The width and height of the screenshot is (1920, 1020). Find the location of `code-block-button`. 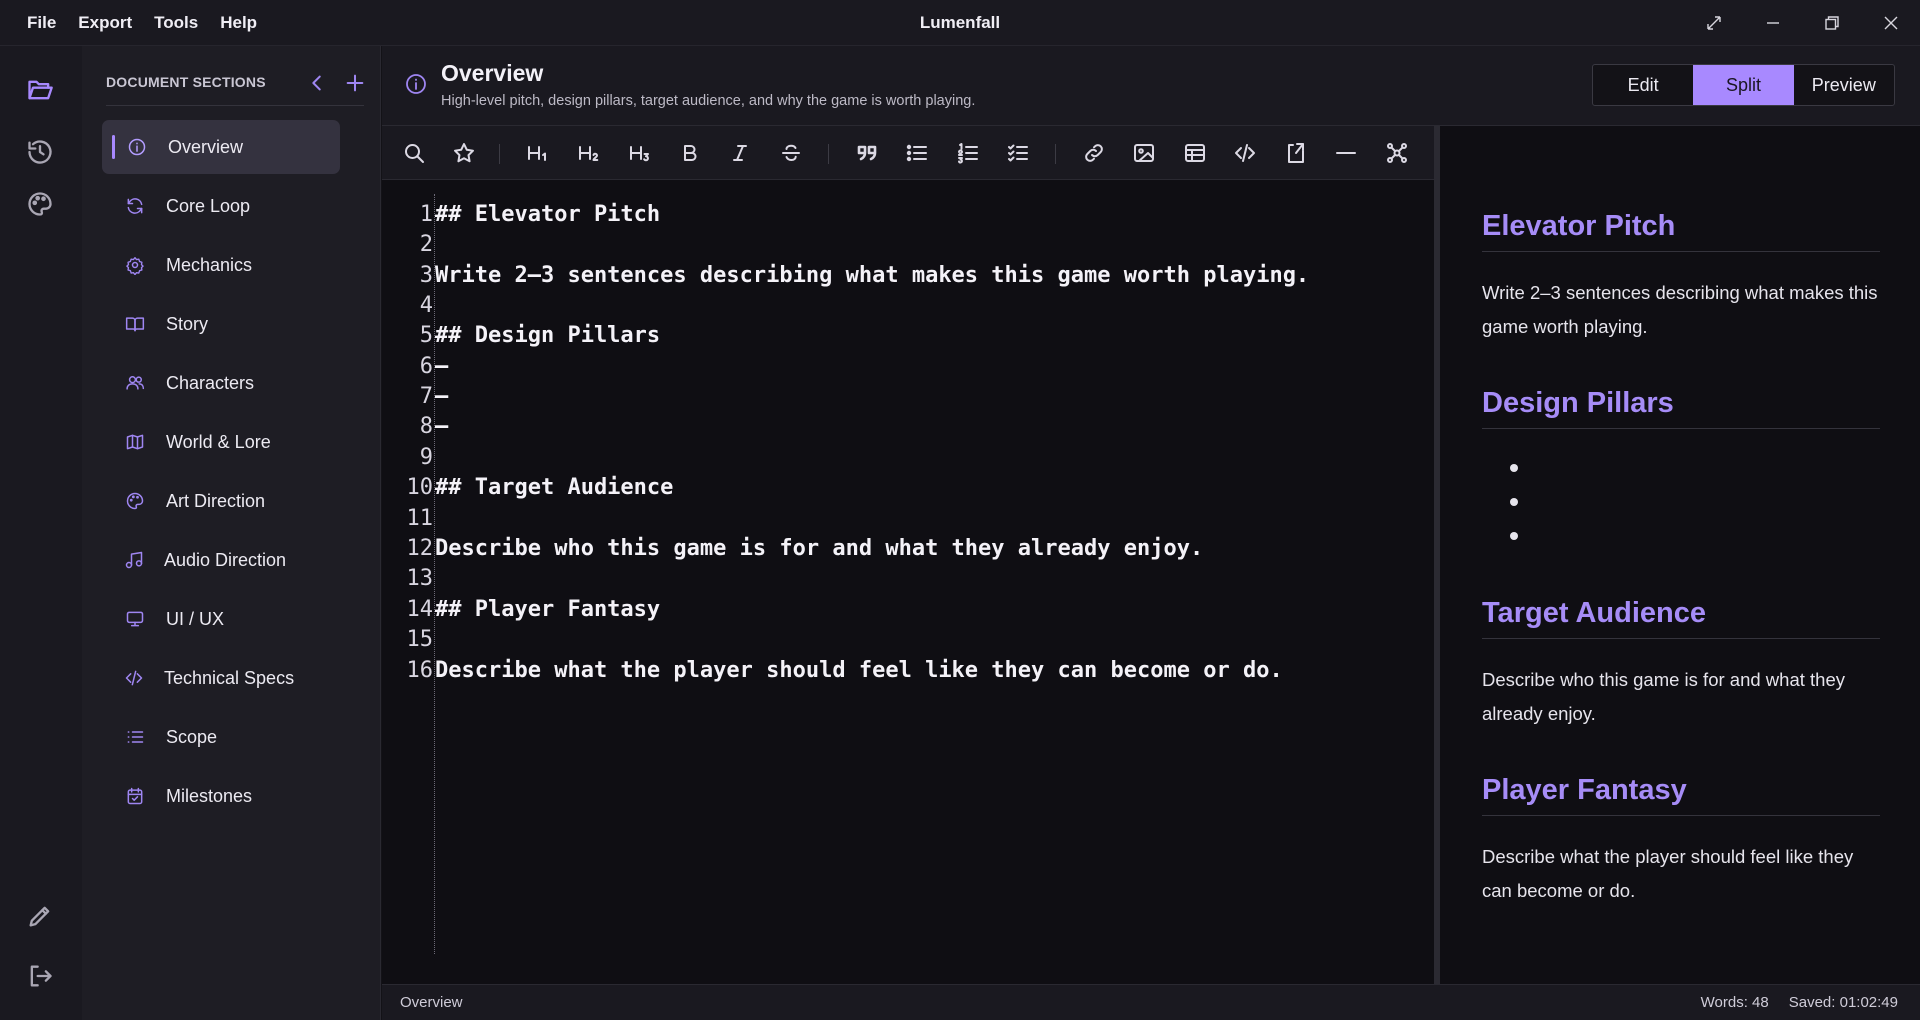

code-block-button is located at coordinates (1245, 153).